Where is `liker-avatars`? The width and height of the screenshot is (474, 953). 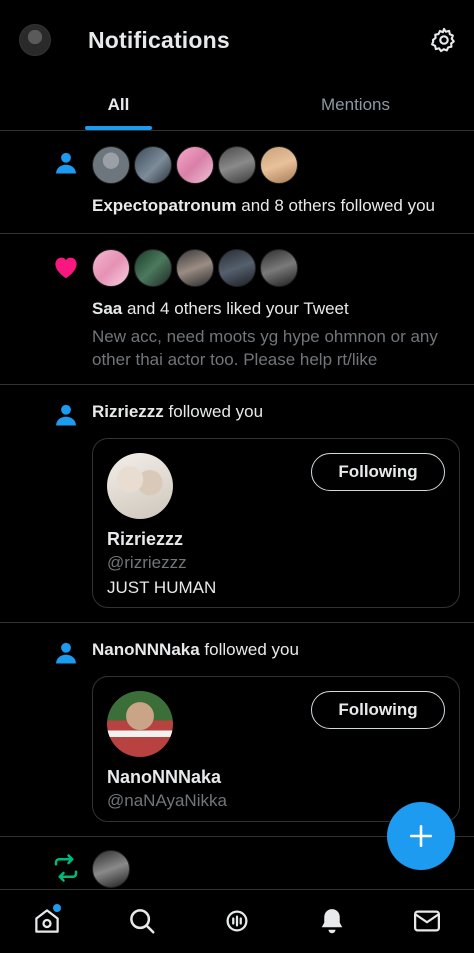
liker-avatars is located at coordinates (195, 268).